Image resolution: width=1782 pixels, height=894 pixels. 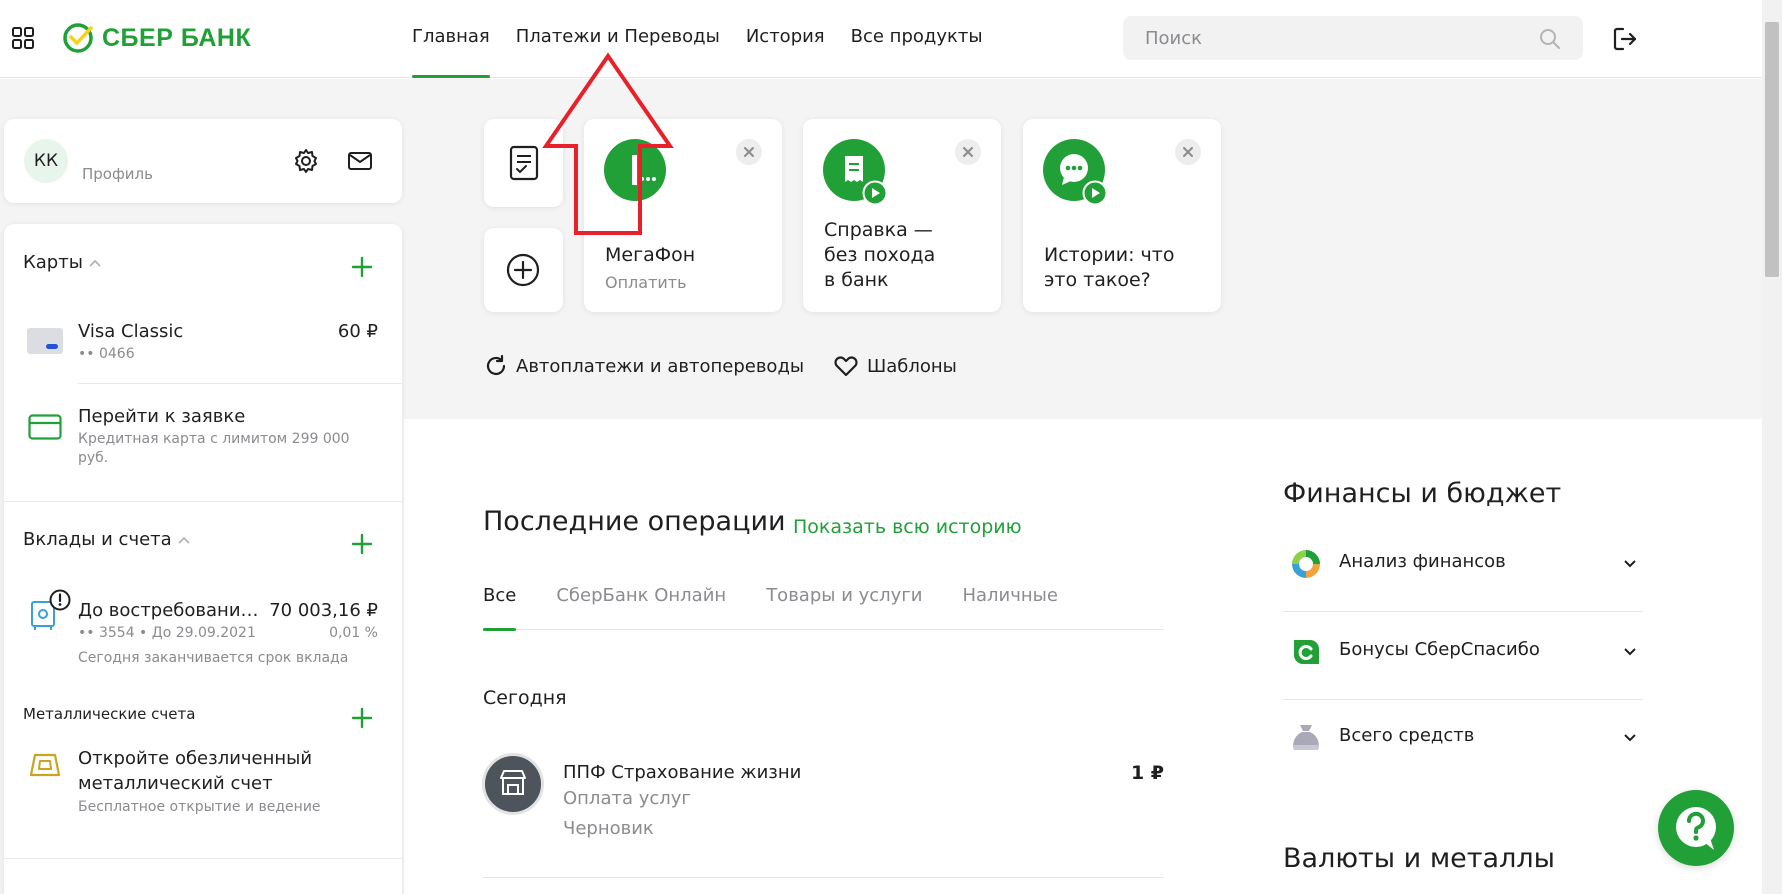 I want to click on tab-sberbank-online: СберБанк Онлайн, so click(x=641, y=600).